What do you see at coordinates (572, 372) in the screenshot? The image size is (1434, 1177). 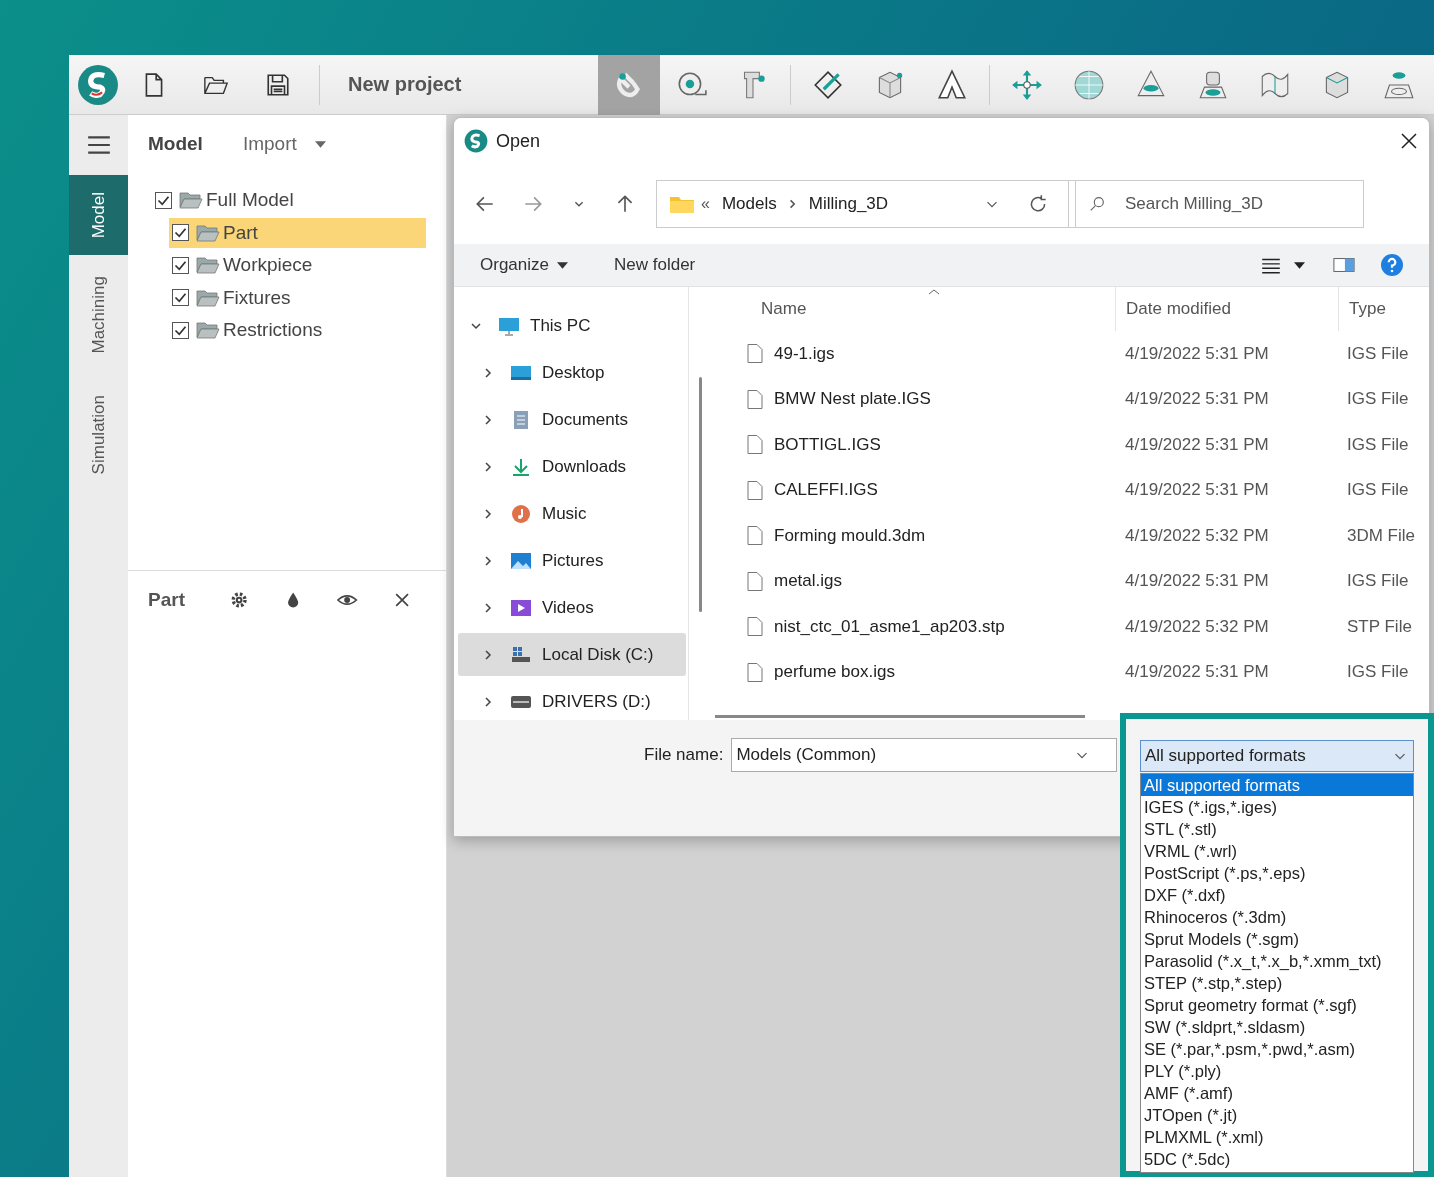 I see `nav-item: Desktop` at bounding box center [572, 372].